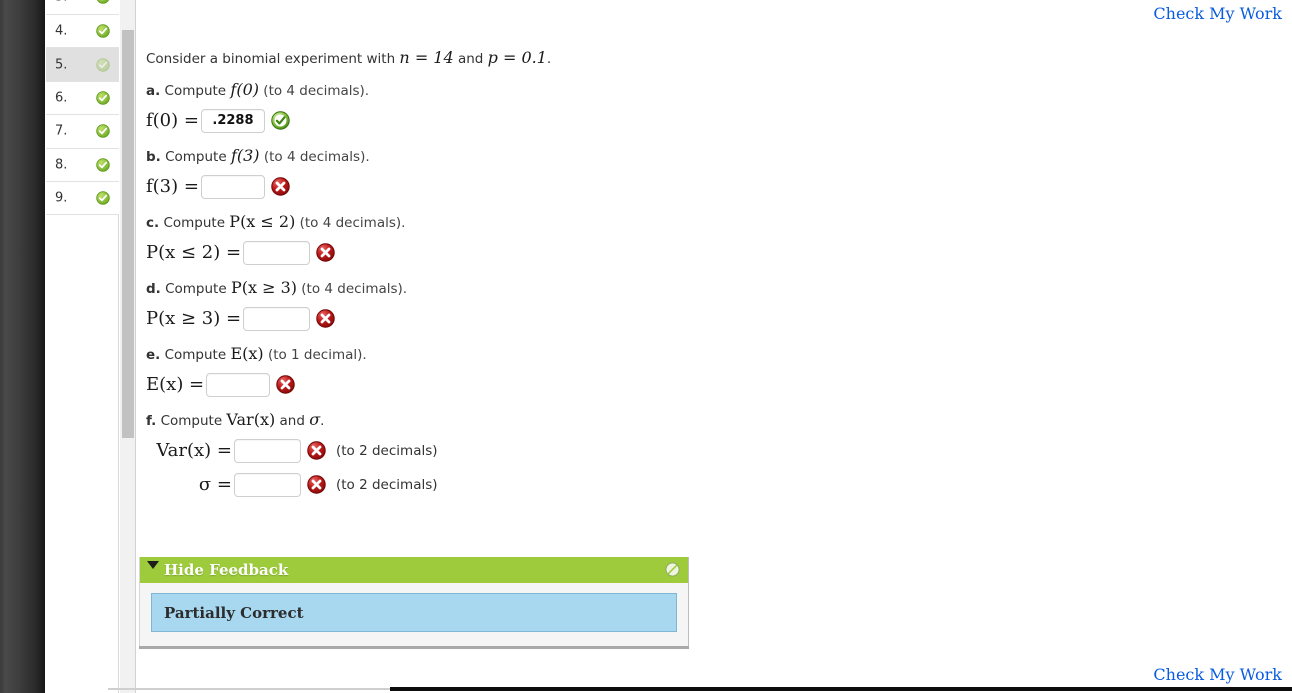  I want to click on part-letter: f., so click(151, 420).